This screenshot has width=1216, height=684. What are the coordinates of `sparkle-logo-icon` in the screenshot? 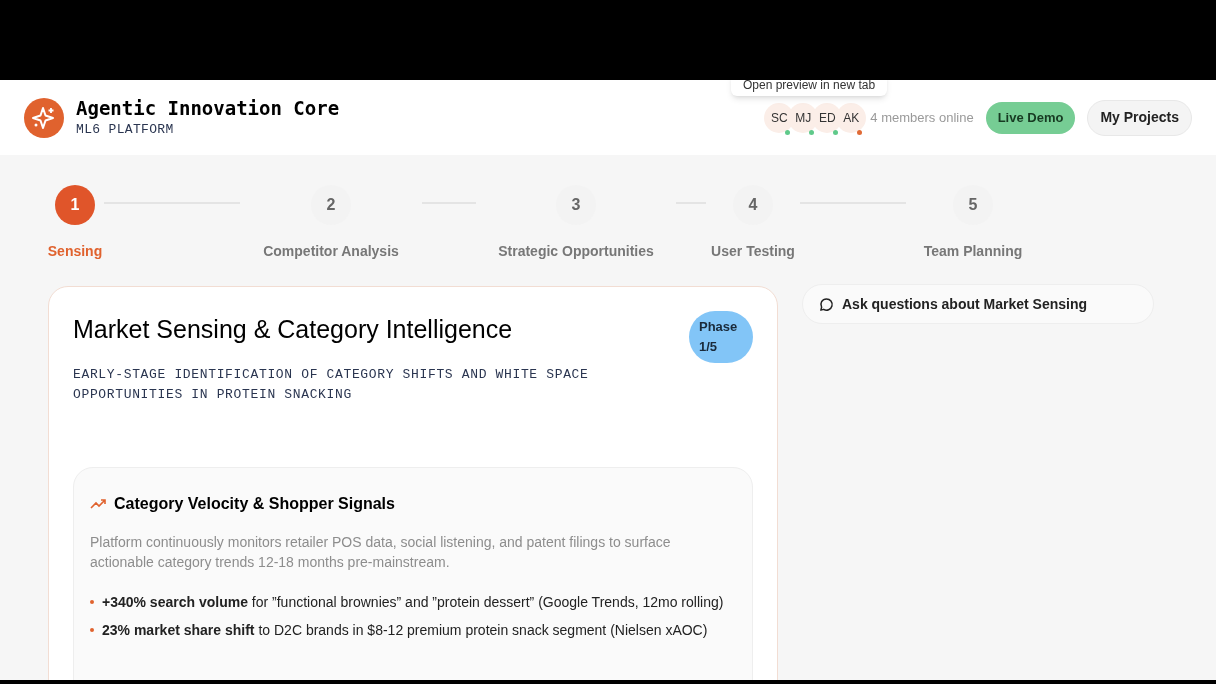 It's located at (44, 117).